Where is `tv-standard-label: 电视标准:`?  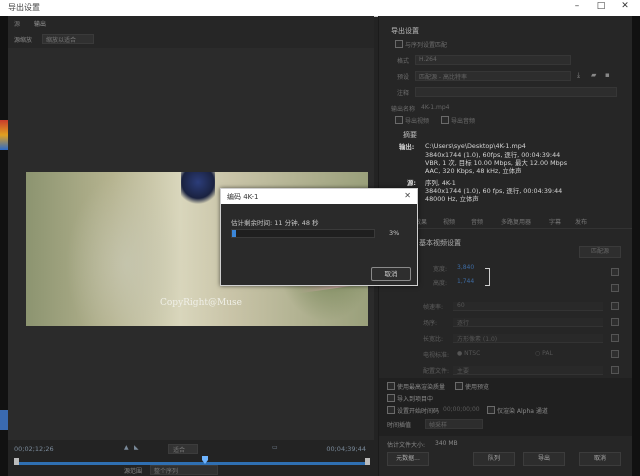
tv-standard-label: 电视标准: is located at coordinates (436, 355).